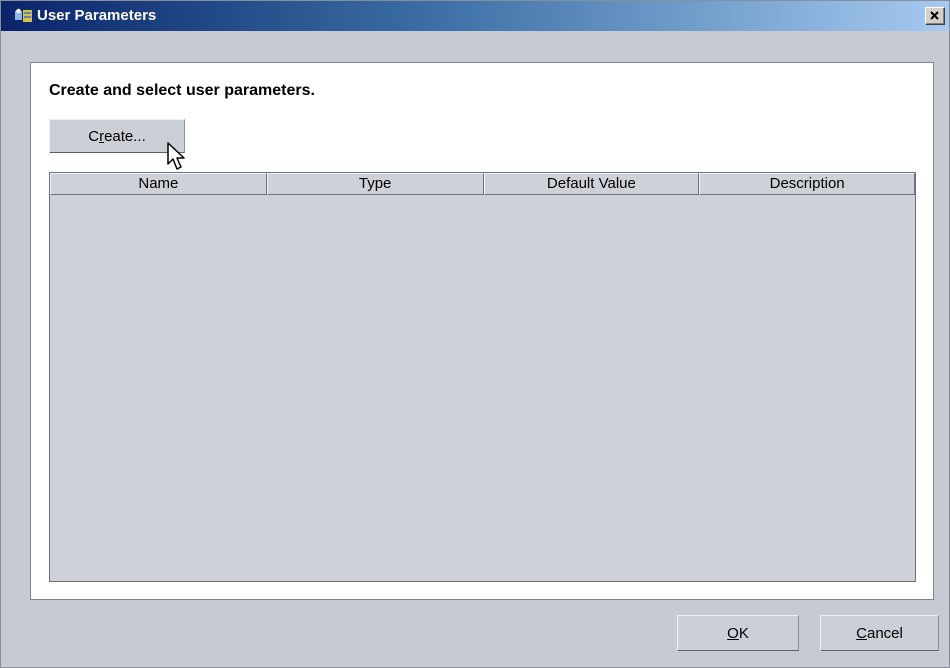  I want to click on column-header-default-value: Default Value, so click(591, 184).